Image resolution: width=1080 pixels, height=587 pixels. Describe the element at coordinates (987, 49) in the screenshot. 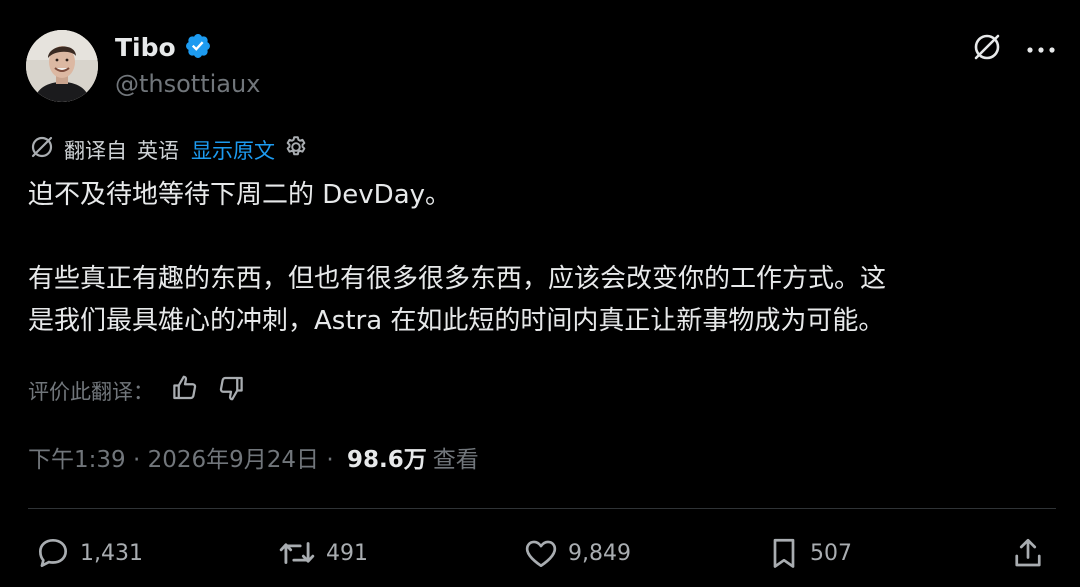

I see `slashed-circle-icon` at that location.